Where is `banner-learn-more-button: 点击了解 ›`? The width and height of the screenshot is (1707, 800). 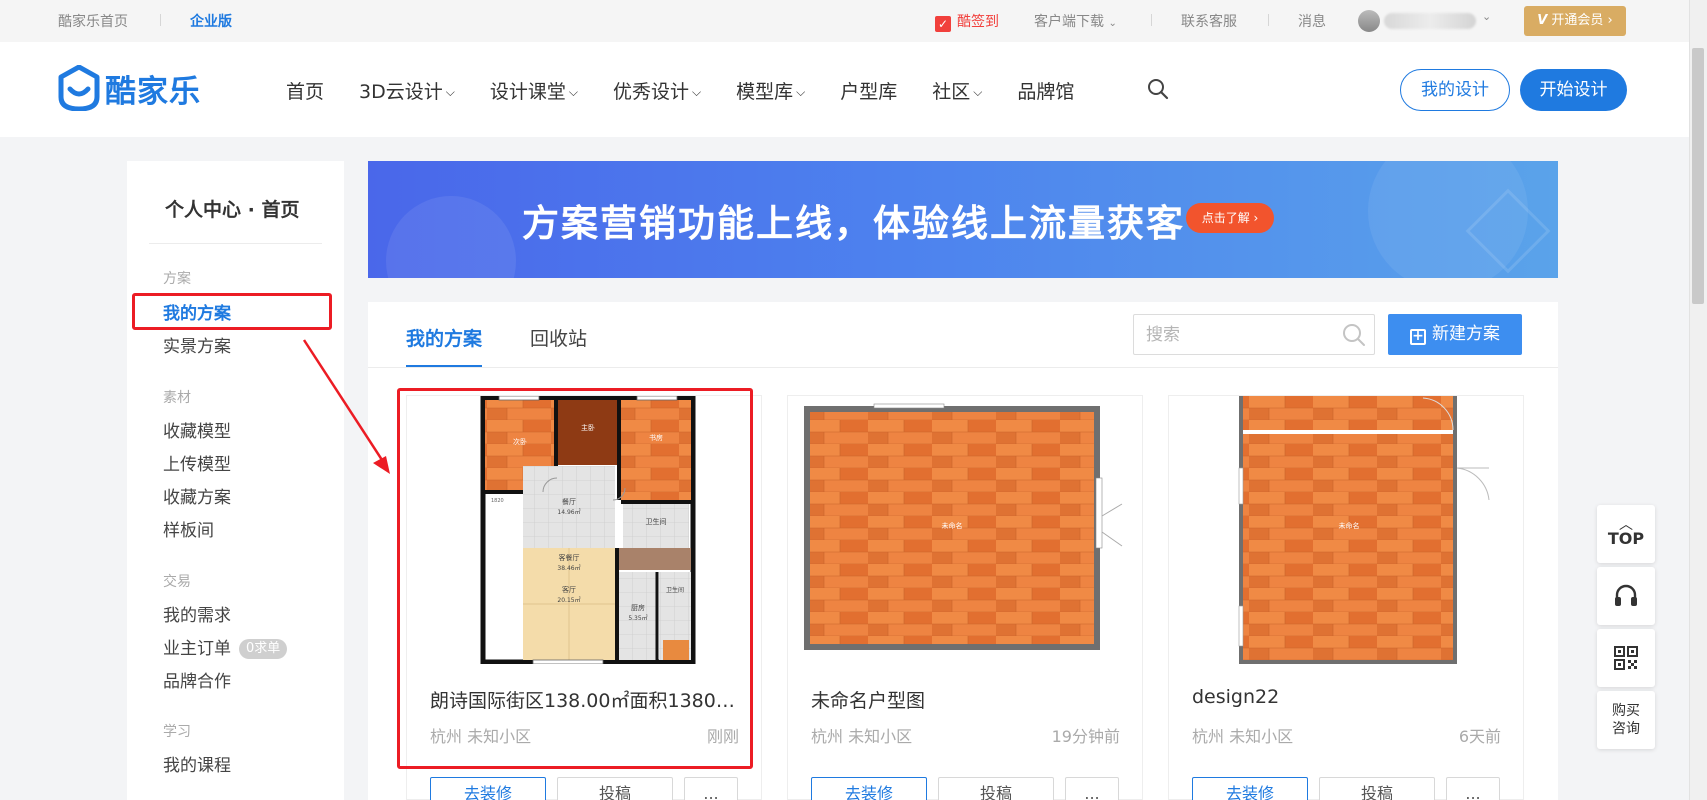 banner-learn-more-button: 点击了解 › is located at coordinates (1230, 218).